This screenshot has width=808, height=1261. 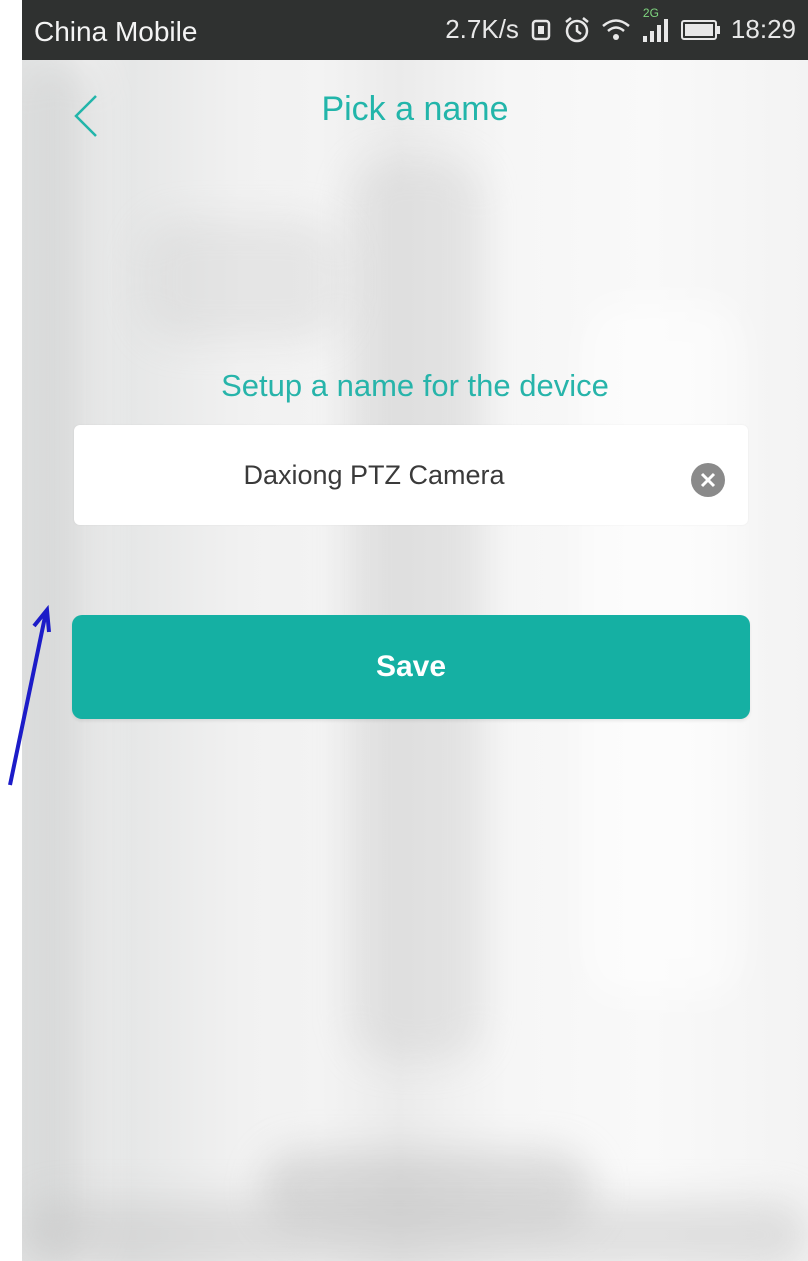 What do you see at coordinates (374, 475) in the screenshot?
I see `device-name-input` at bounding box center [374, 475].